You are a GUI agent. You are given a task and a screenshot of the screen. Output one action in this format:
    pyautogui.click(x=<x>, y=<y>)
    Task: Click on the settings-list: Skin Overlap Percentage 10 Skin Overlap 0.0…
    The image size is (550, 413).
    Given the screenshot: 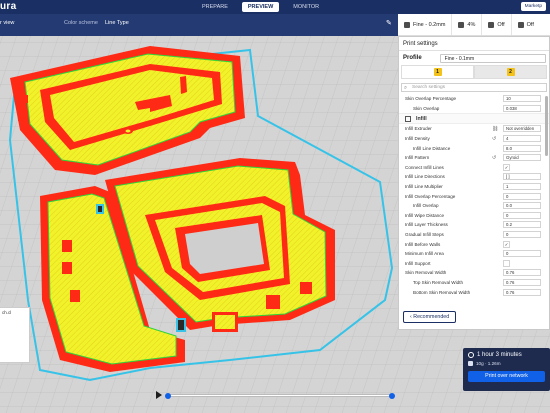 What is the action you would take?
    pyautogui.click(x=474, y=201)
    